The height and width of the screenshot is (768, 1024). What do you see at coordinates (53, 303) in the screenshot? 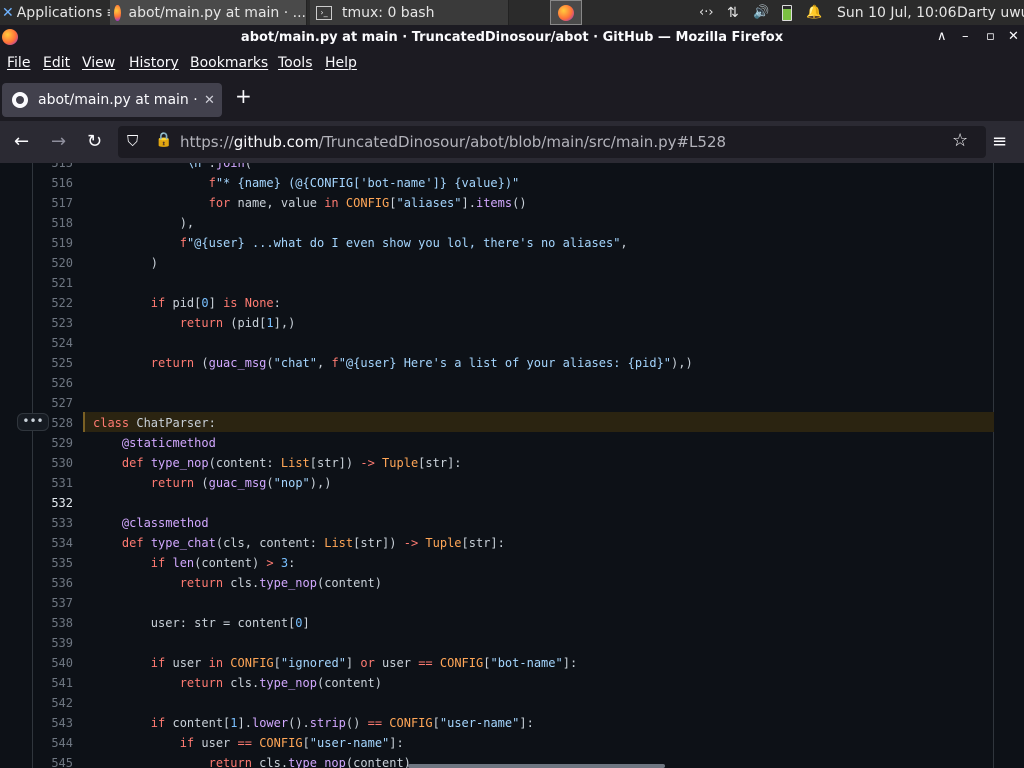
I see `line-number: 522` at bounding box center [53, 303].